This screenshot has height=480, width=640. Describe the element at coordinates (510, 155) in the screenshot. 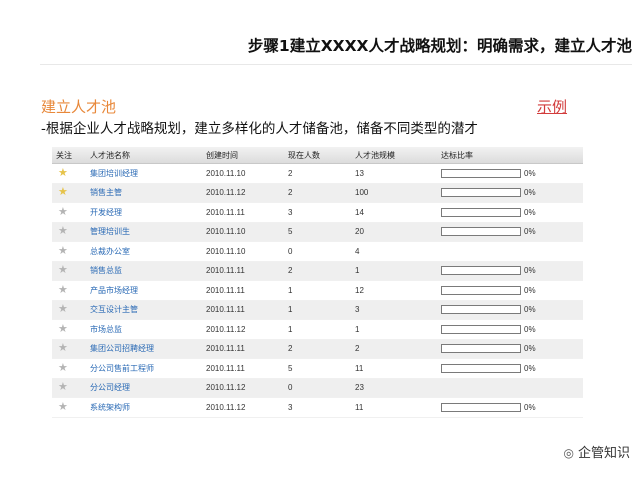

I see `col-header-rate: 达标比率` at that location.